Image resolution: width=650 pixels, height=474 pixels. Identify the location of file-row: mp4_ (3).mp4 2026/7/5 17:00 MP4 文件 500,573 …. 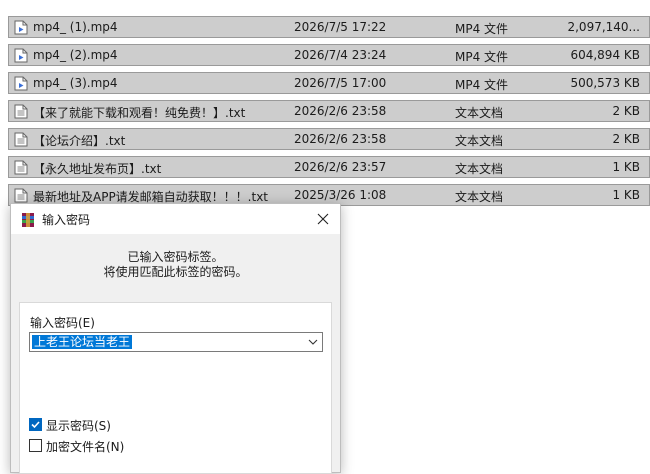
(329, 83).